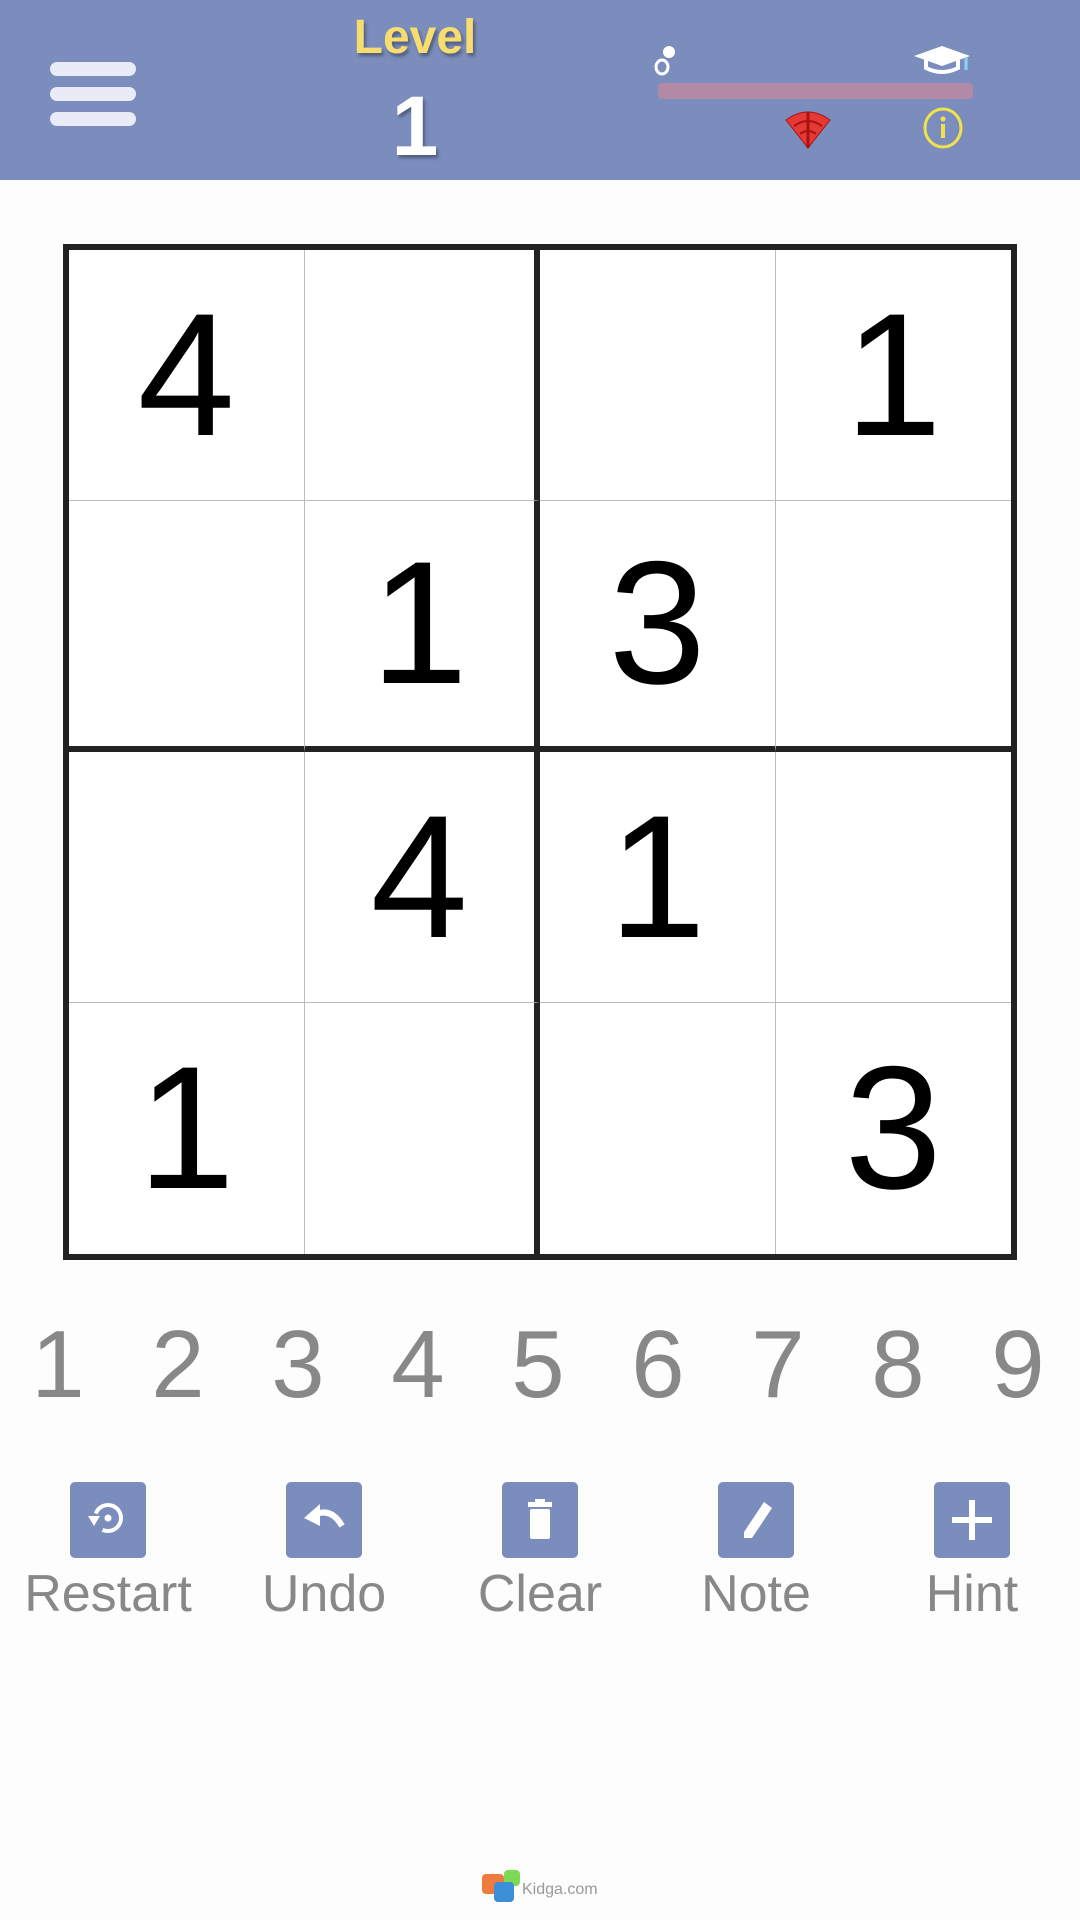 The image size is (1080, 1920). I want to click on trash-icon, so click(540, 1520).